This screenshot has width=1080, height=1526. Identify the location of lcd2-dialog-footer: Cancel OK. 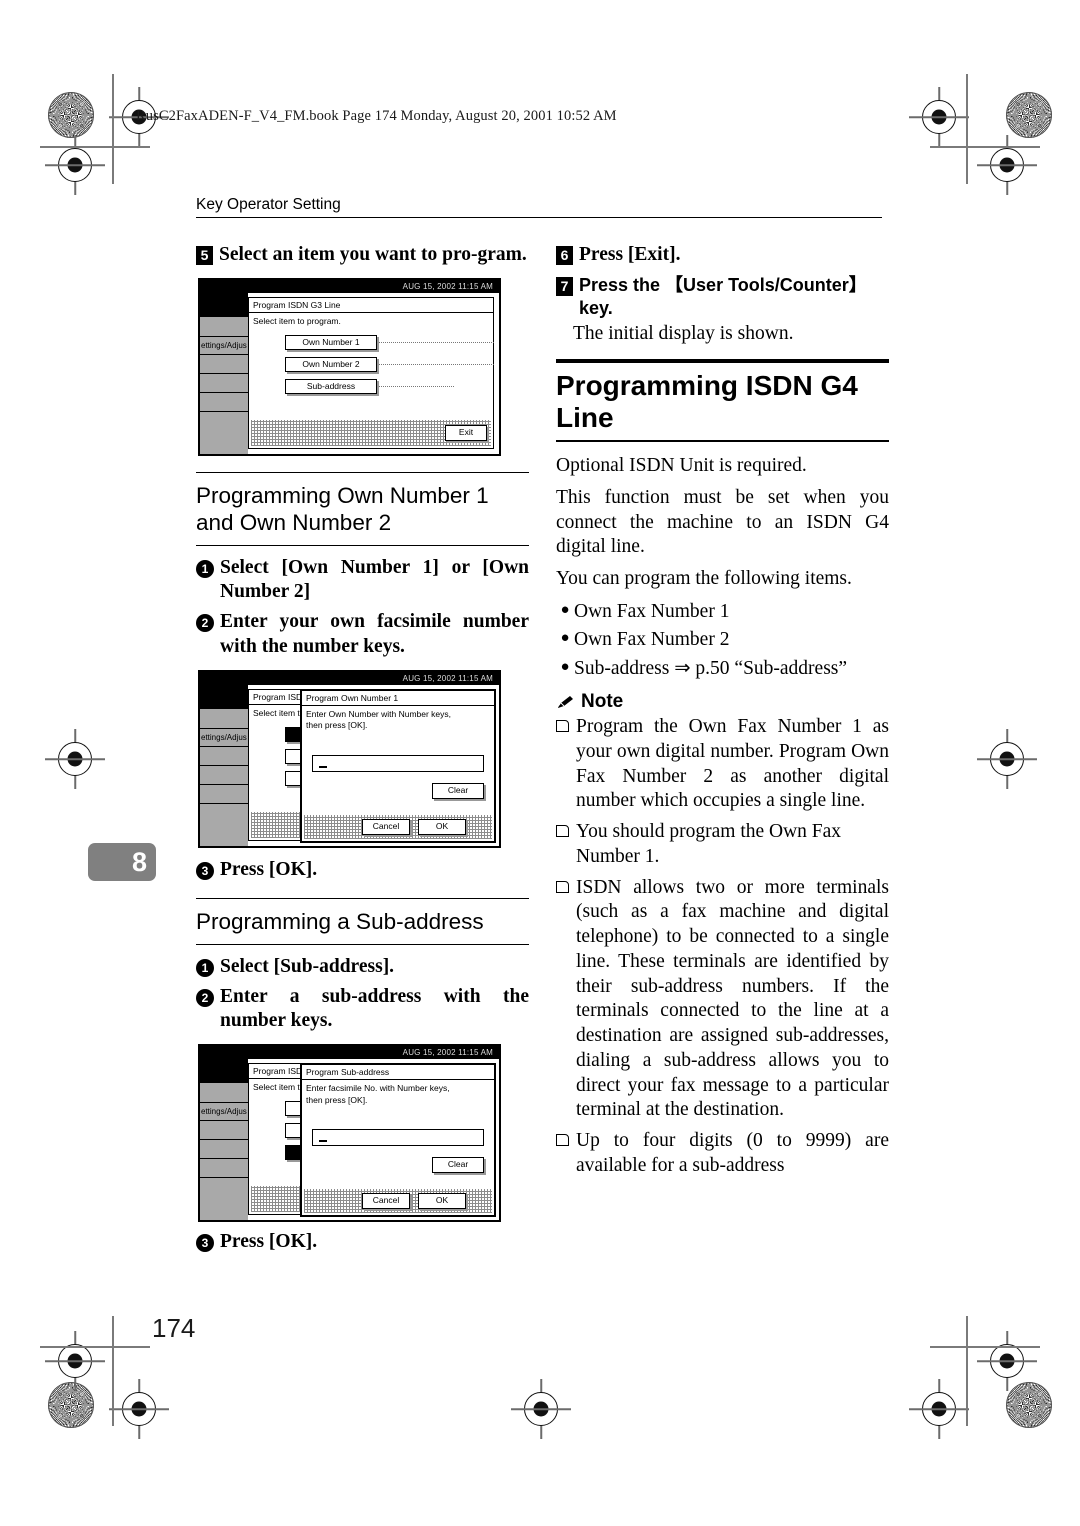
(398, 826).